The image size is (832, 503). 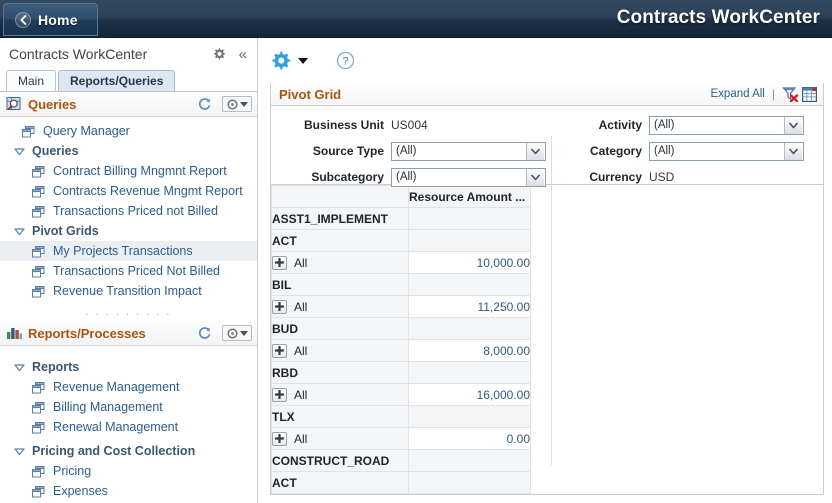 What do you see at coordinates (726, 125) in the screenshot?
I see `activity-select: (All)` at bounding box center [726, 125].